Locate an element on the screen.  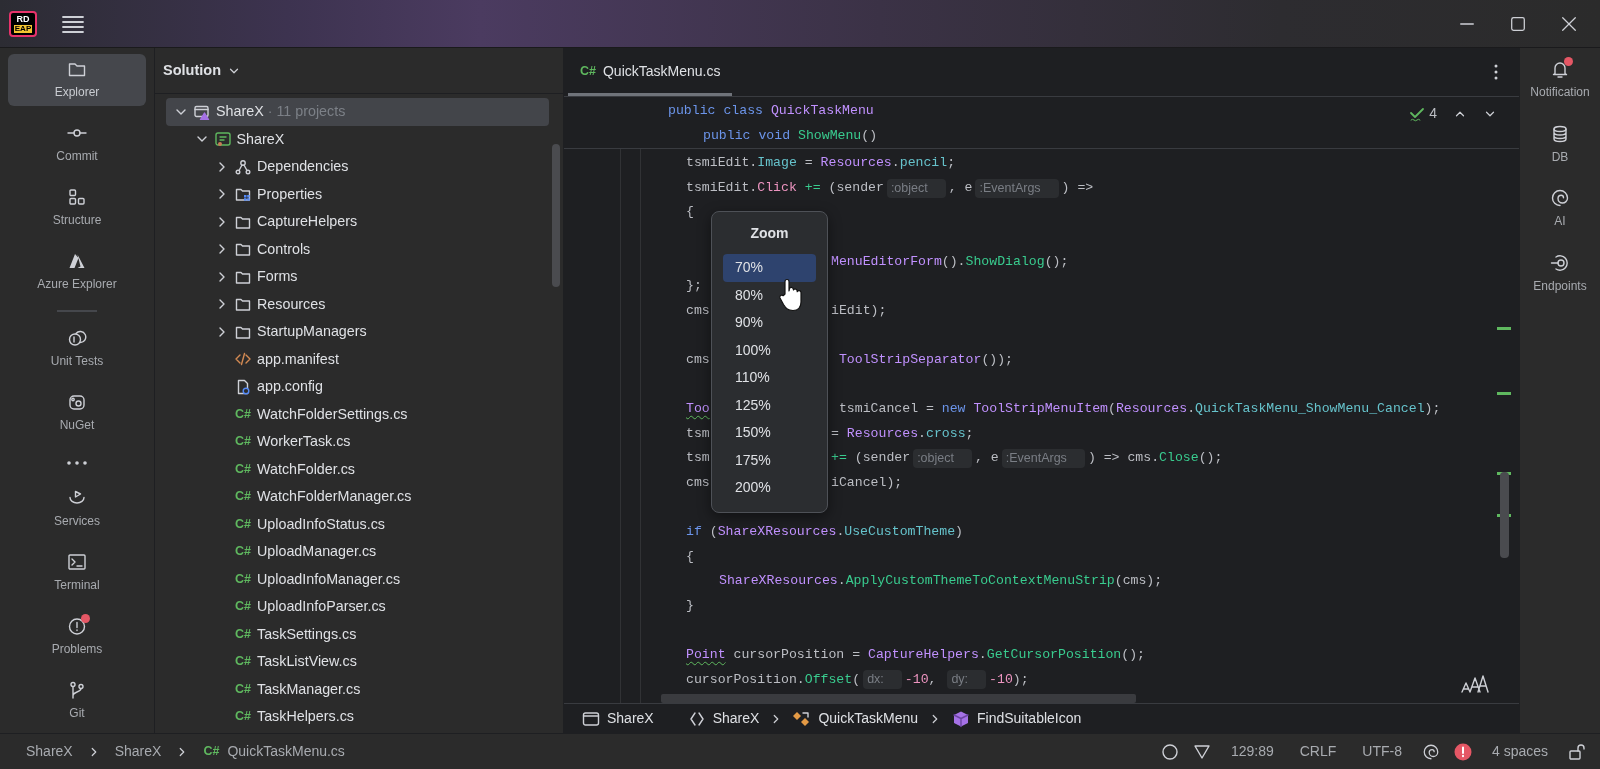
tree-row: Properties is located at coordinates (357, 194).